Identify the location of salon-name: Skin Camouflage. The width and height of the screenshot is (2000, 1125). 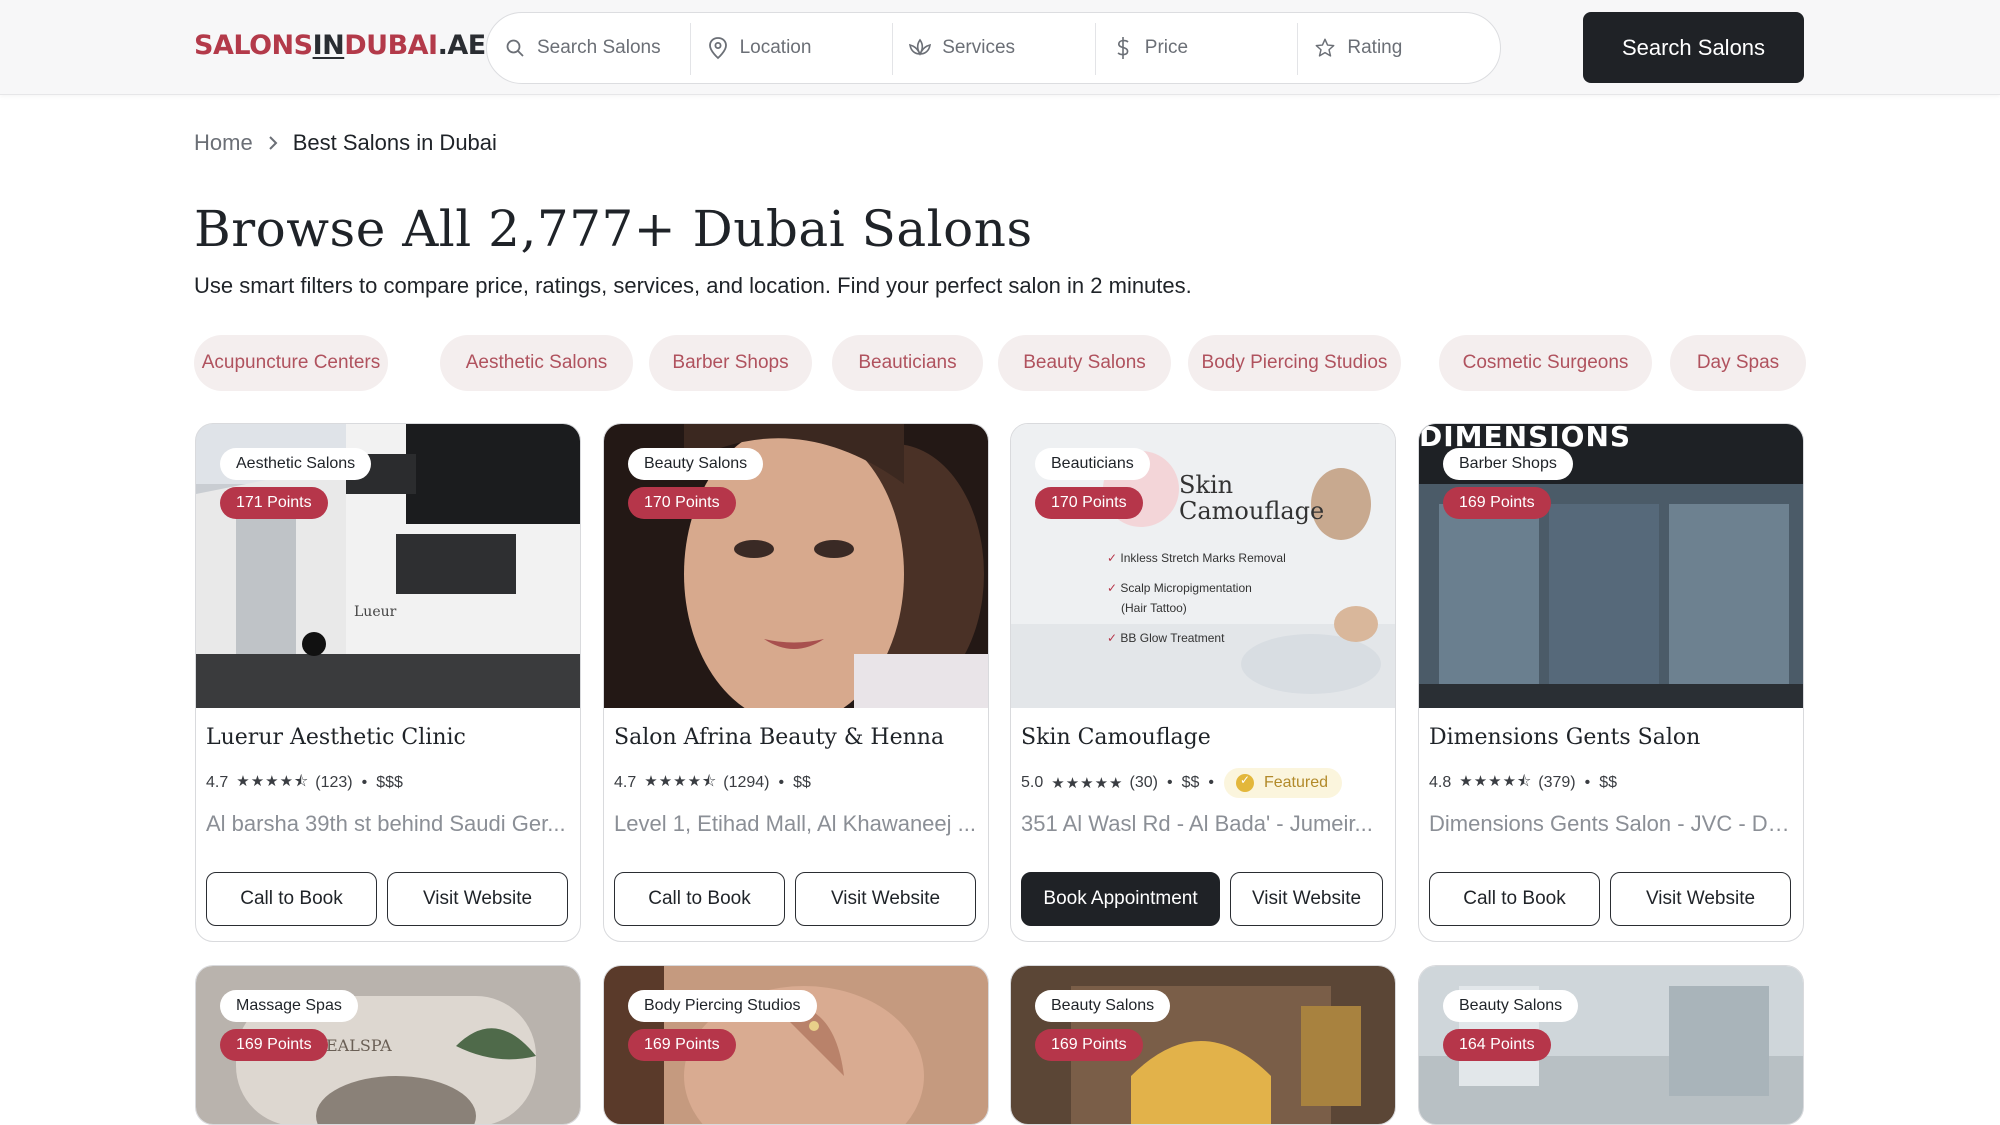
(1203, 740).